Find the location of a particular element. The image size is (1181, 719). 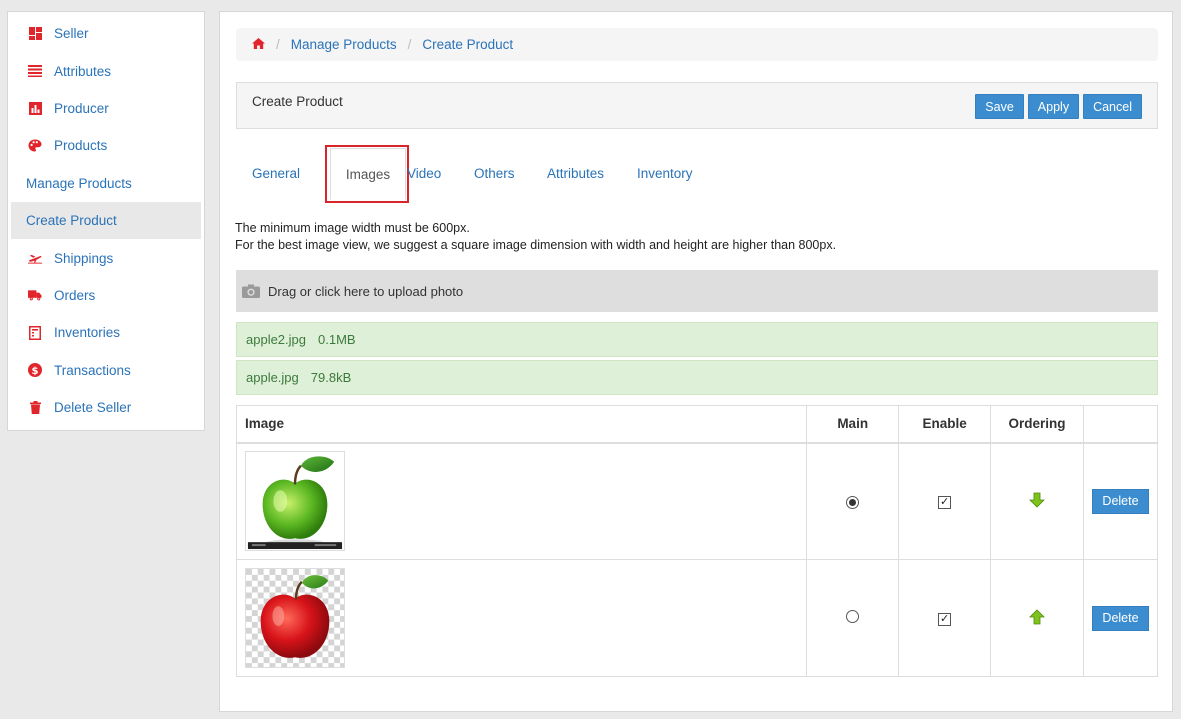

truck-icon is located at coordinates (35, 295).